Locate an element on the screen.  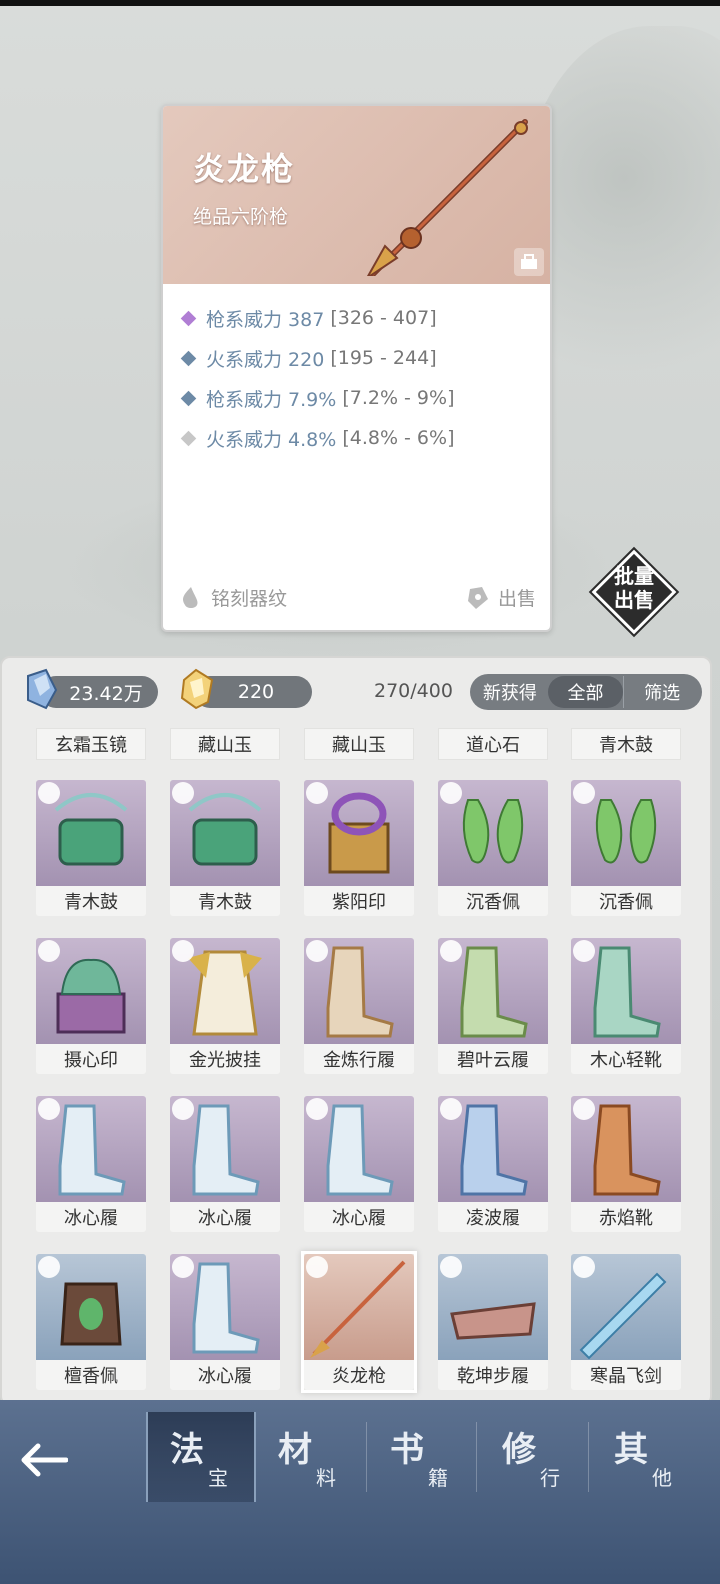
item-label: 乾坤步履 is located at coordinates (493, 1375).